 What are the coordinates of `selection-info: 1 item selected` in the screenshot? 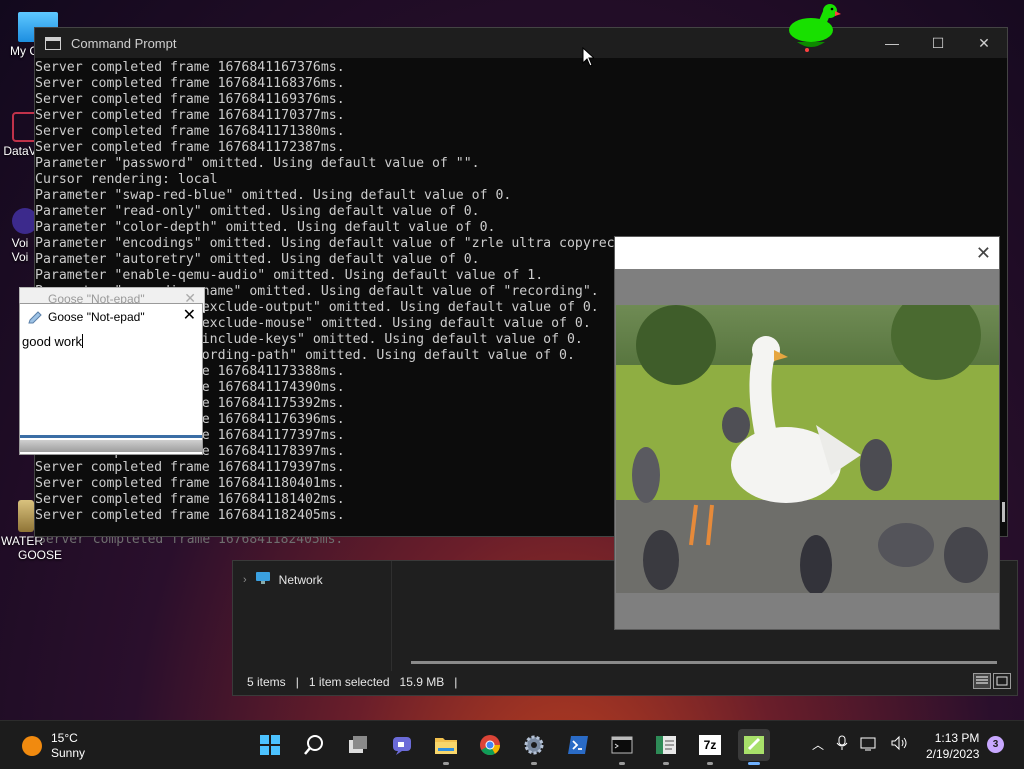 It's located at (349, 682).